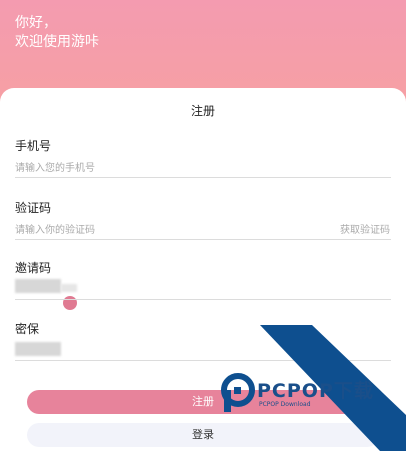  What do you see at coordinates (38, 286) in the screenshot?
I see `invite-value-redacted` at bounding box center [38, 286].